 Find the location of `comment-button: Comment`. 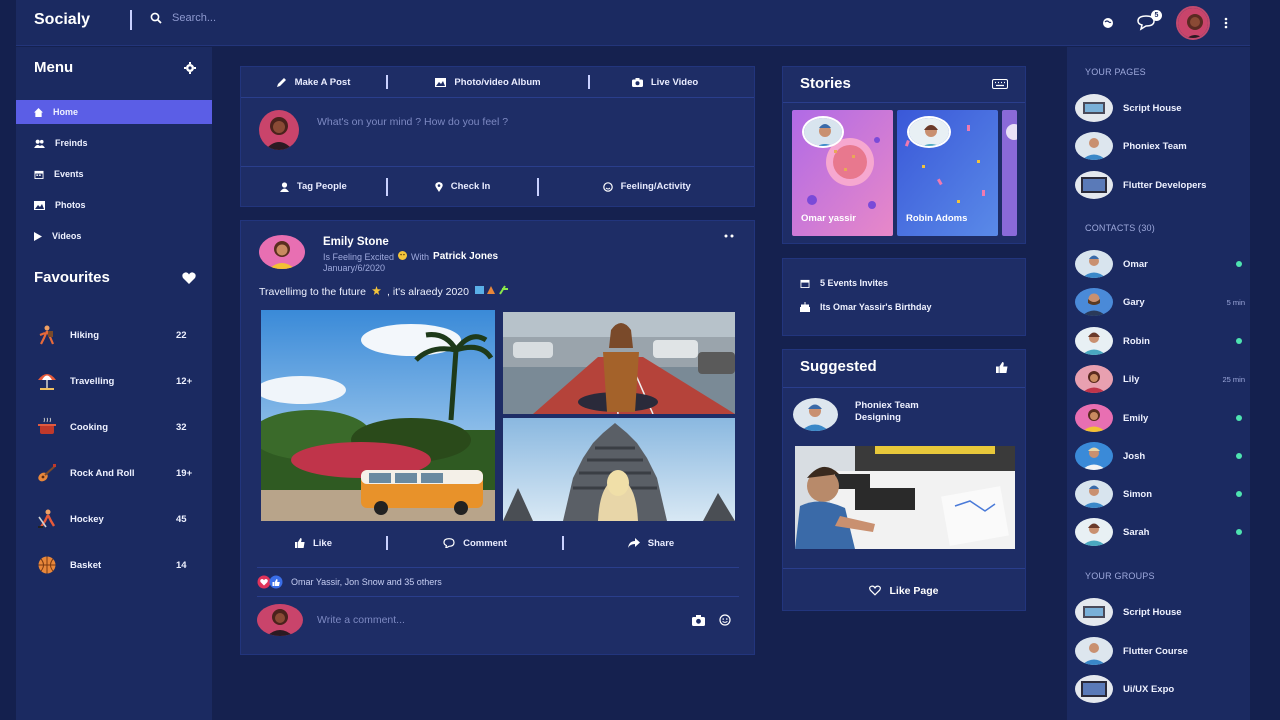

comment-button: Comment is located at coordinates (475, 543).